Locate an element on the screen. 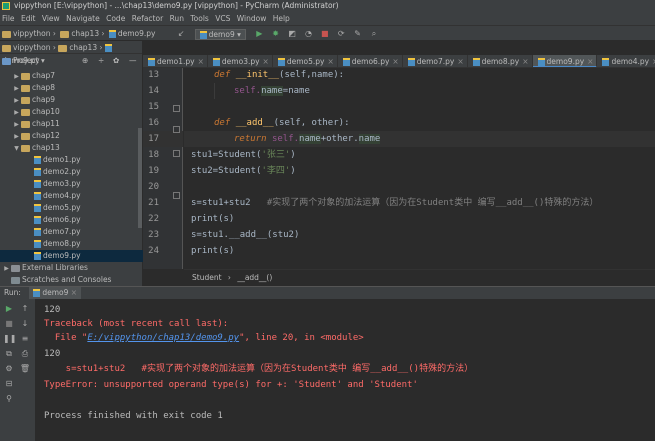 Image resolution: width=655 pixels, height=441 pixels. tree-item-label: demo8.py is located at coordinates (62, 243).